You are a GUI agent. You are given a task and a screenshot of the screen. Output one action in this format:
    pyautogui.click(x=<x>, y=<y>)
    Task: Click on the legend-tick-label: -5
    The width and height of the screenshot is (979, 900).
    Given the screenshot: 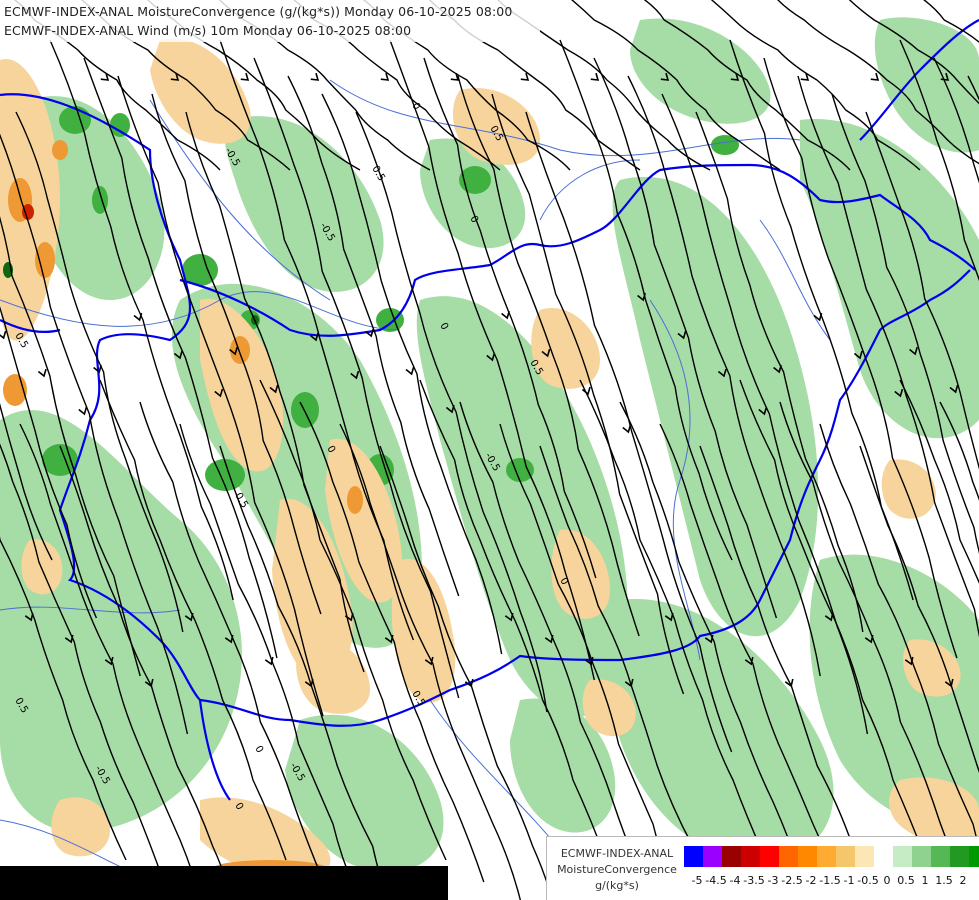 What is the action you would take?
    pyautogui.click(x=697, y=880)
    